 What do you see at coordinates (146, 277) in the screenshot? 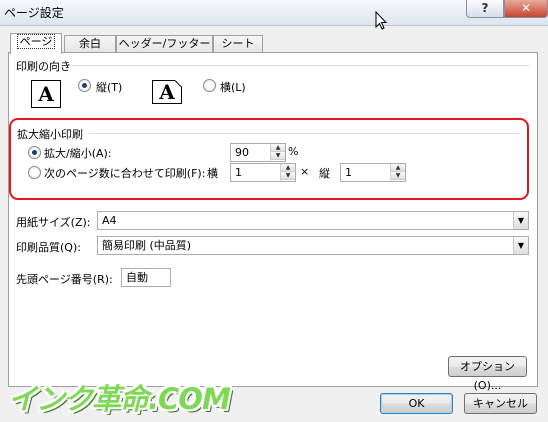
I see `first-page-number-input: 自動` at bounding box center [146, 277].